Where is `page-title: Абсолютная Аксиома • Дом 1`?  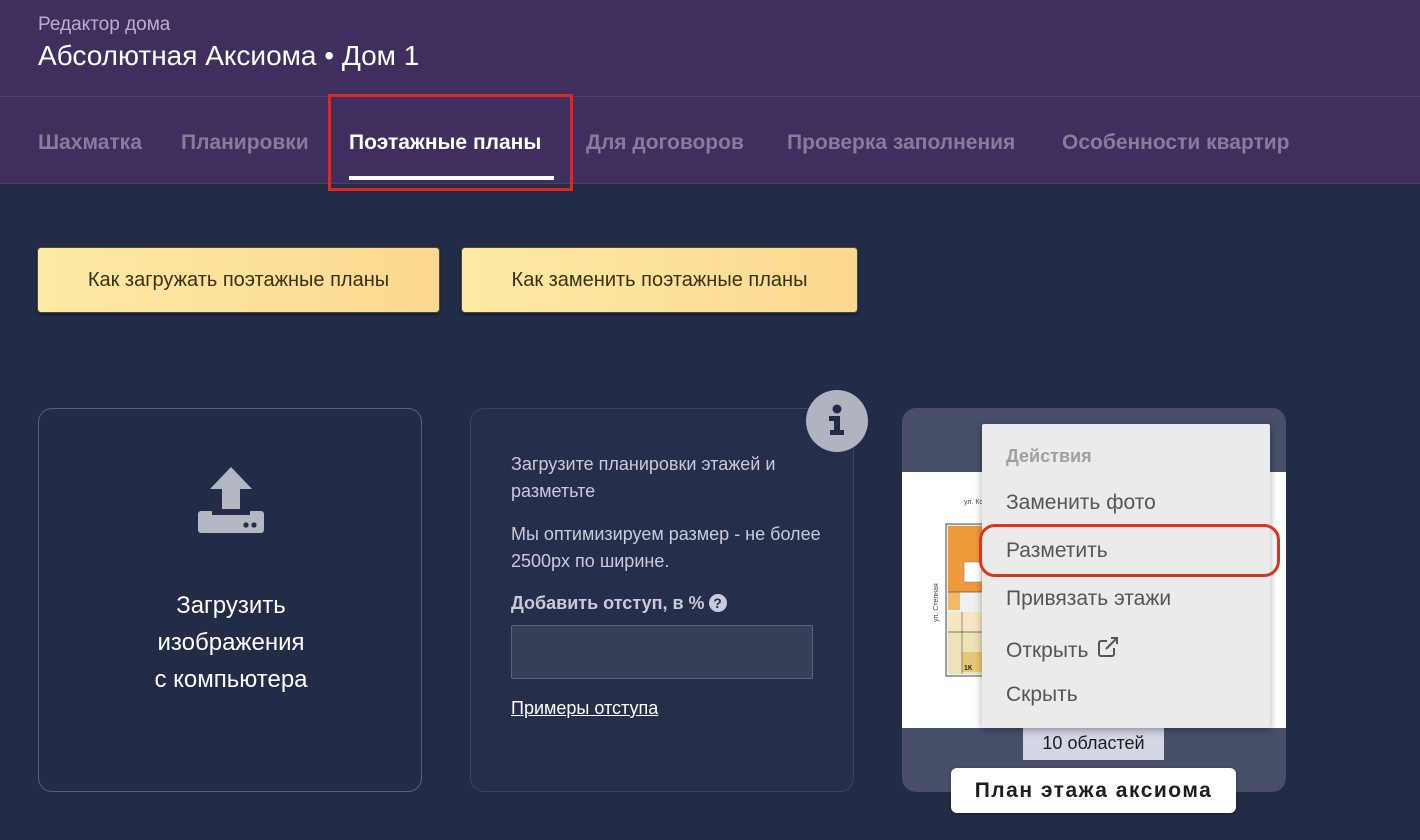
page-title: Абсолютная Аксиома • Дом 1 is located at coordinates (229, 55).